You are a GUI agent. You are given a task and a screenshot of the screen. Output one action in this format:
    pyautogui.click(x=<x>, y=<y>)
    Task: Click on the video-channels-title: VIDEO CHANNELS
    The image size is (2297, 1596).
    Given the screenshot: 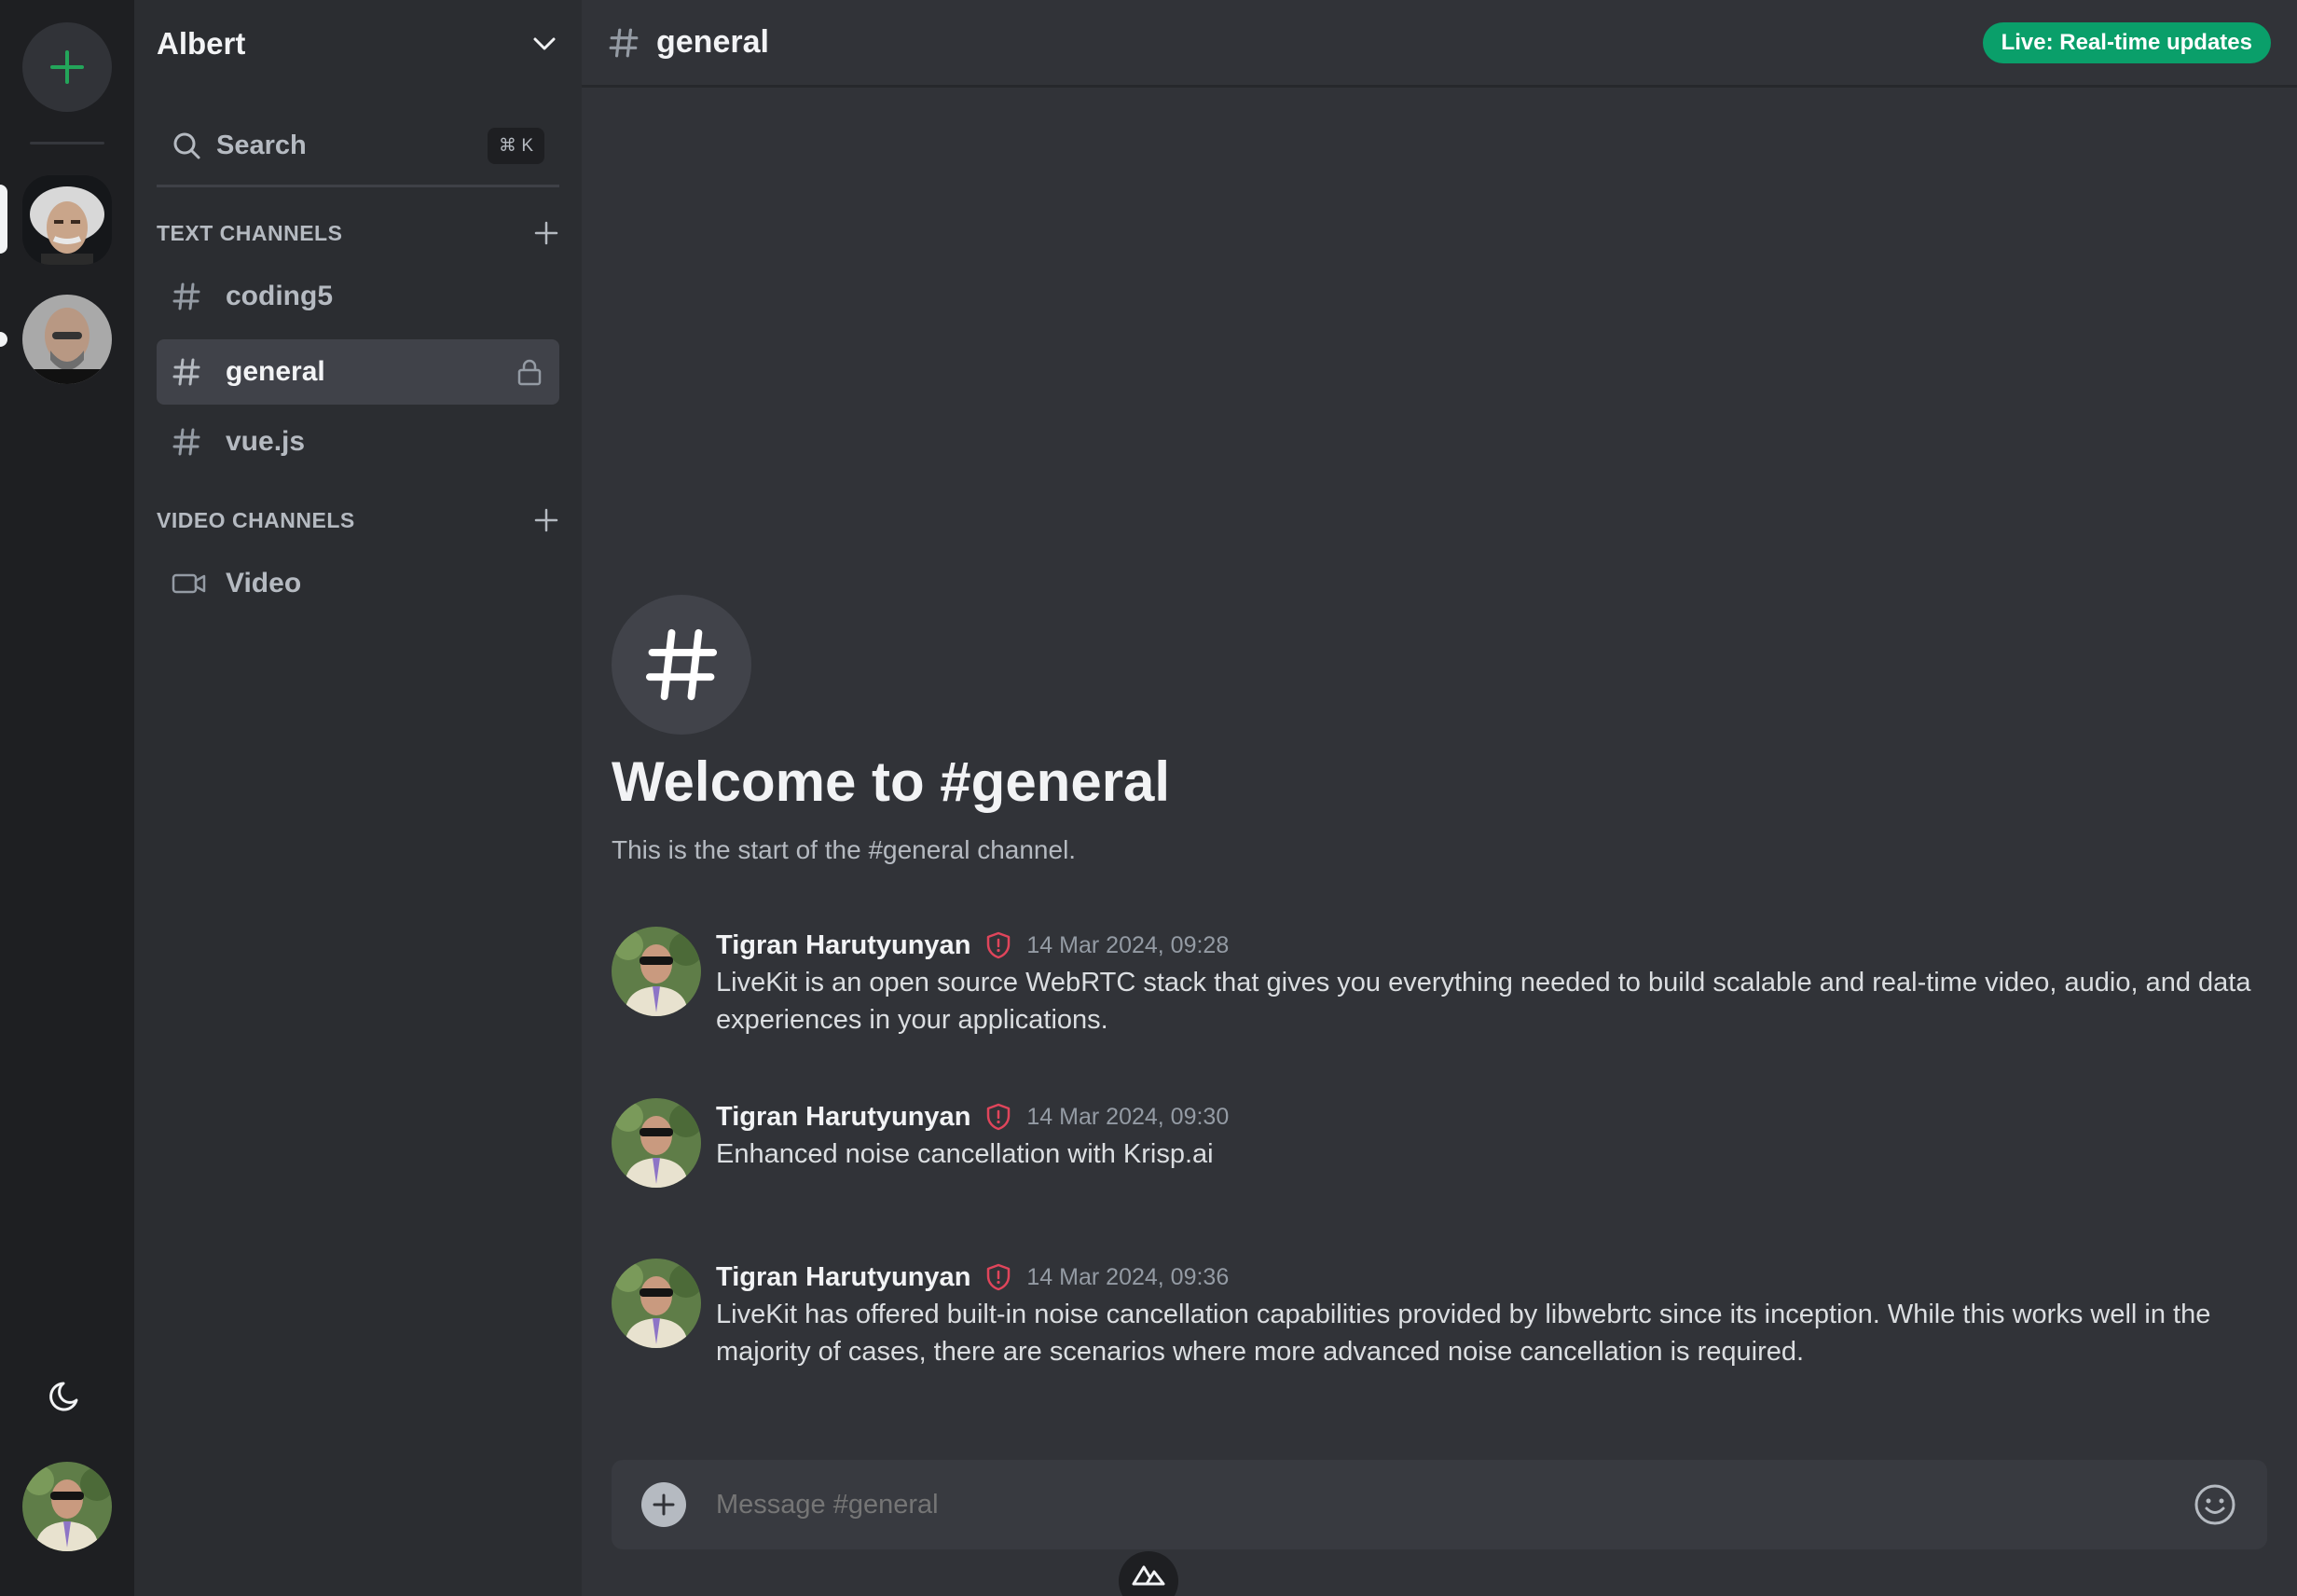 What is the action you would take?
    pyautogui.click(x=256, y=519)
    